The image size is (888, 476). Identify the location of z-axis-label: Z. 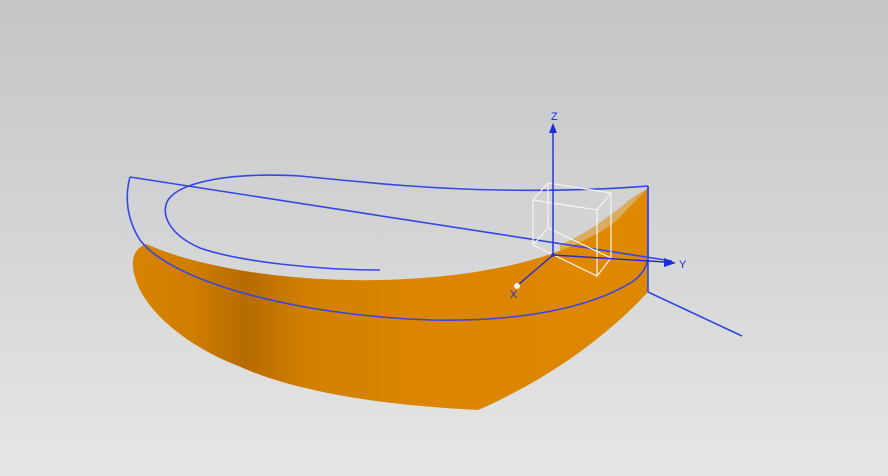
(554, 117).